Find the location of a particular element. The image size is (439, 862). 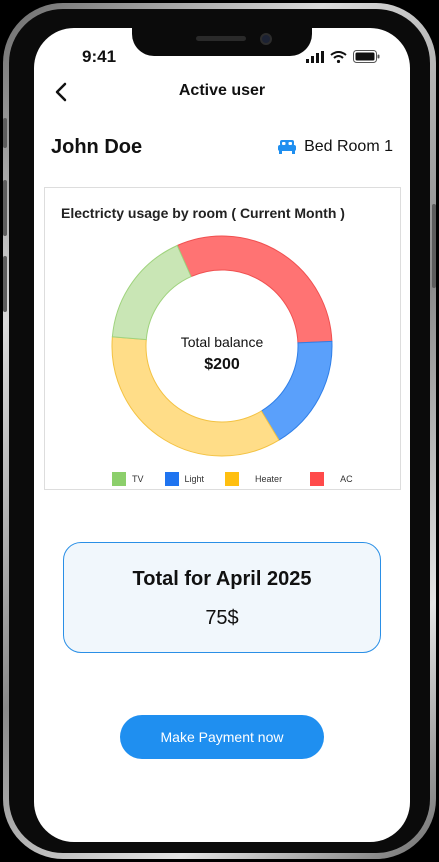

legend-swatch-heater is located at coordinates (232, 479).